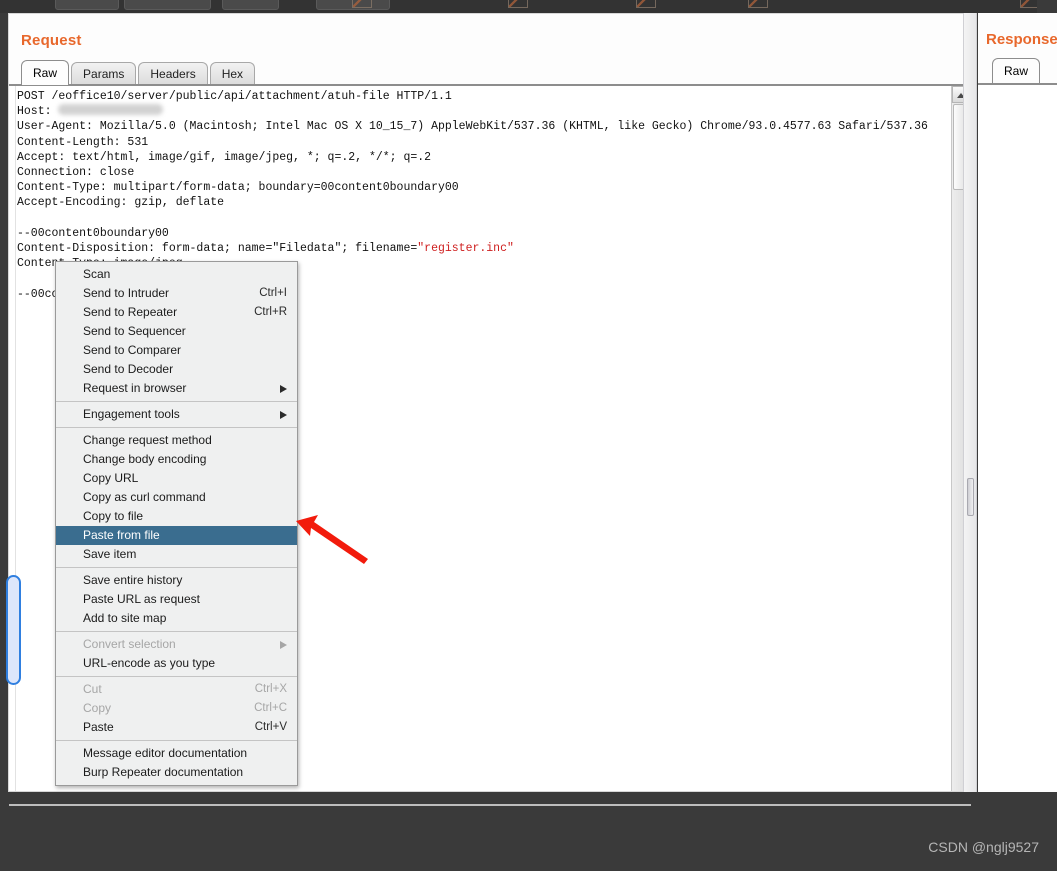 The width and height of the screenshot is (1057, 871). Describe the element at coordinates (176, 708) in the screenshot. I see `menu-item-copy: Copy Ctrl+C` at that location.